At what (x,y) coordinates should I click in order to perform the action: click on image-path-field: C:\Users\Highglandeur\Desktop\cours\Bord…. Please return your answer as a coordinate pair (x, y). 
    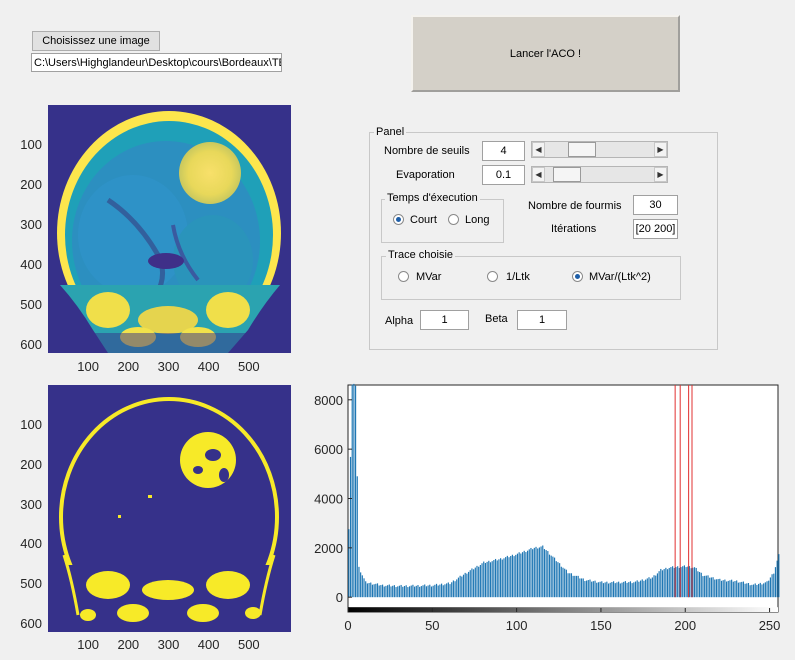
    Looking at the image, I should click on (156, 62).